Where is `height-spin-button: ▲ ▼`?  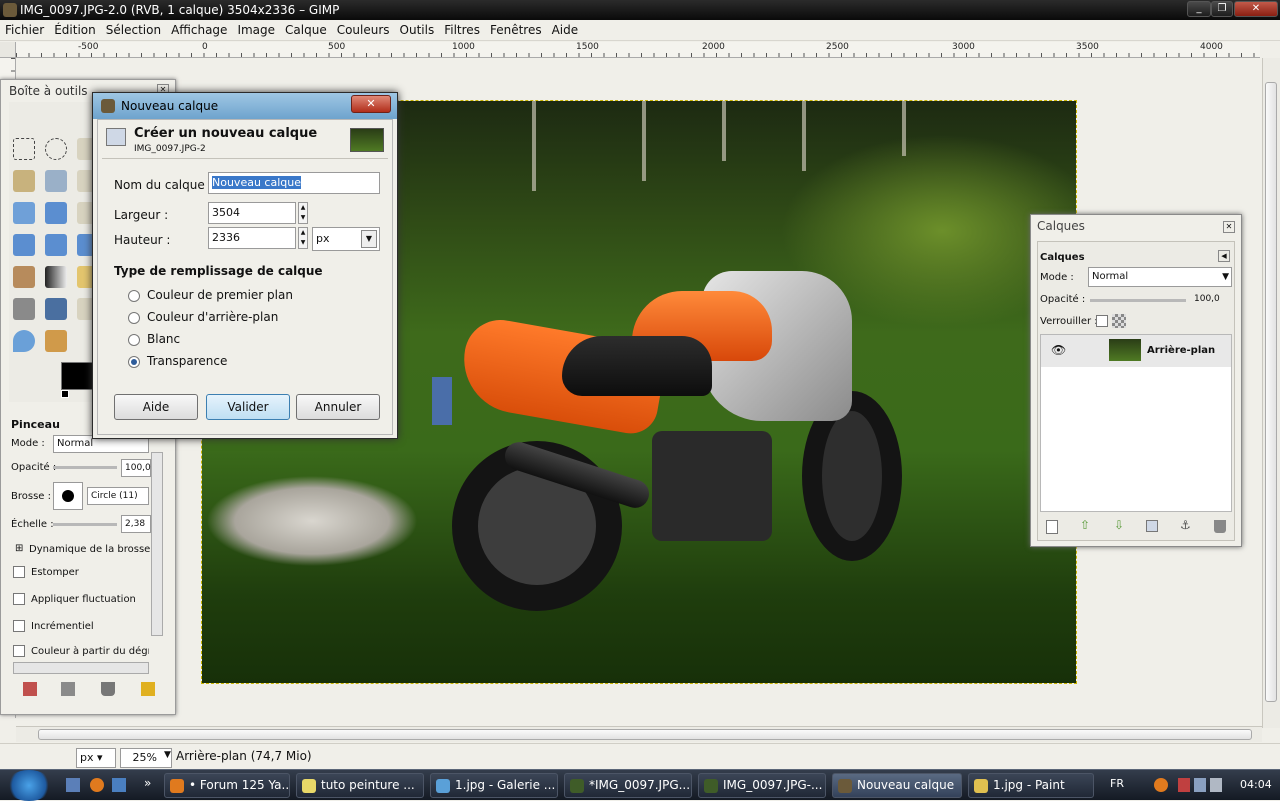
height-spin-button: ▲ ▼ is located at coordinates (303, 238).